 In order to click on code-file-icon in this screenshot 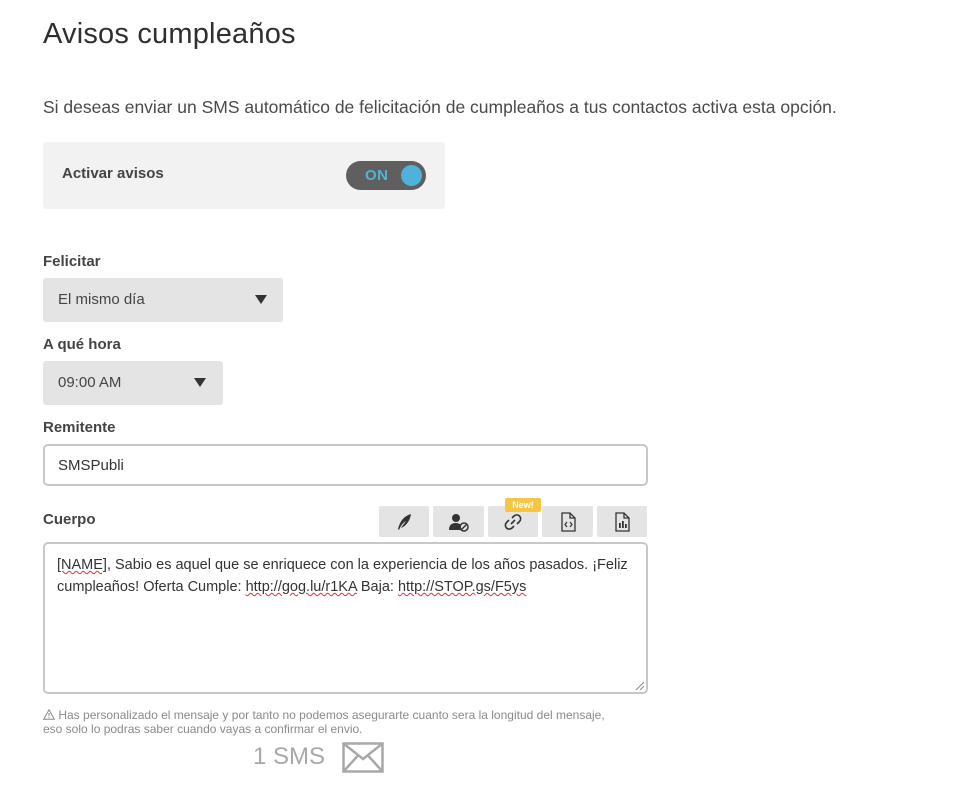, I will do `click(568, 521)`.